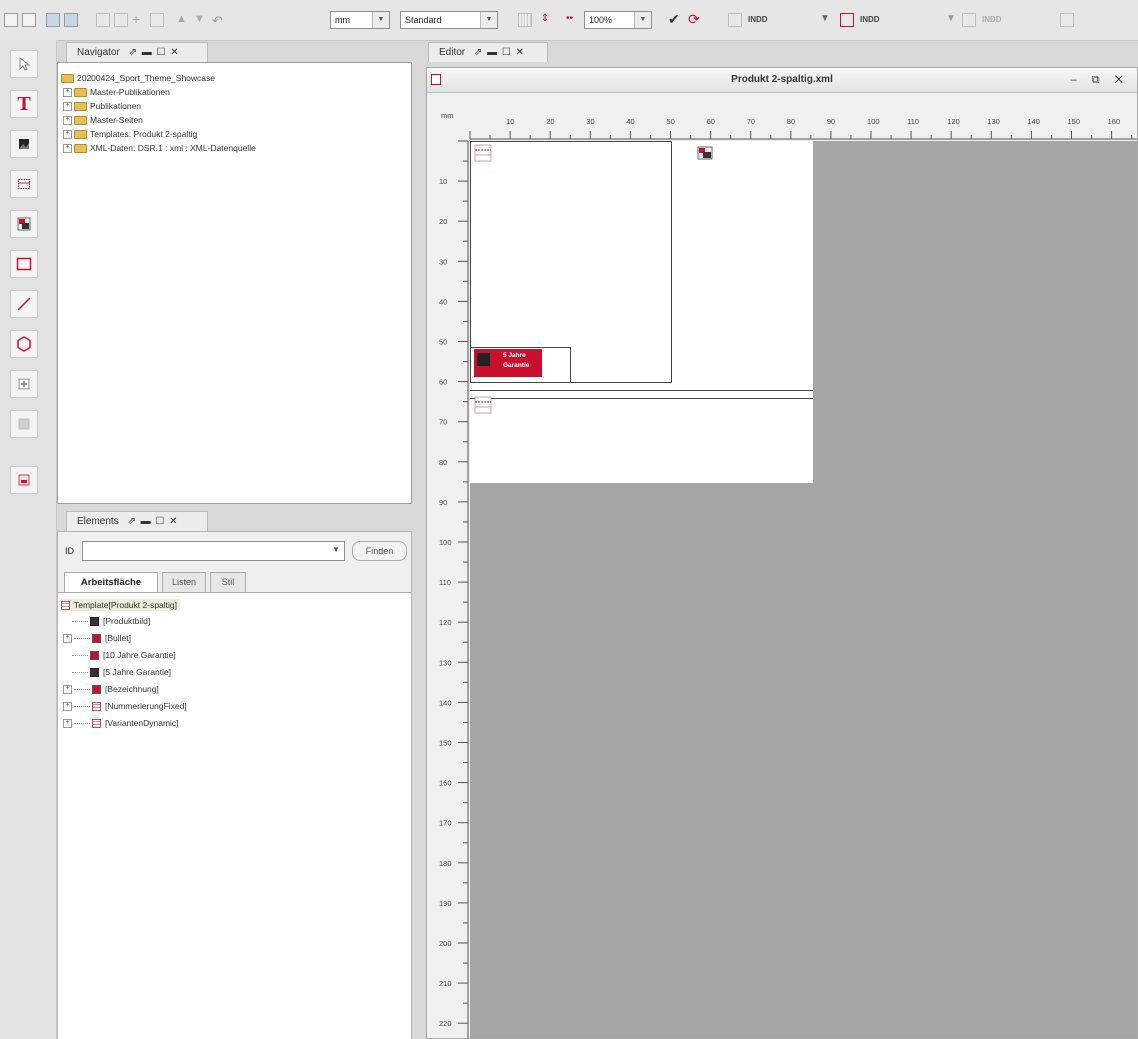 Image resolution: width=1138 pixels, height=1039 pixels. What do you see at coordinates (24, 424) in the screenshot?
I see `gray-box-tool` at bounding box center [24, 424].